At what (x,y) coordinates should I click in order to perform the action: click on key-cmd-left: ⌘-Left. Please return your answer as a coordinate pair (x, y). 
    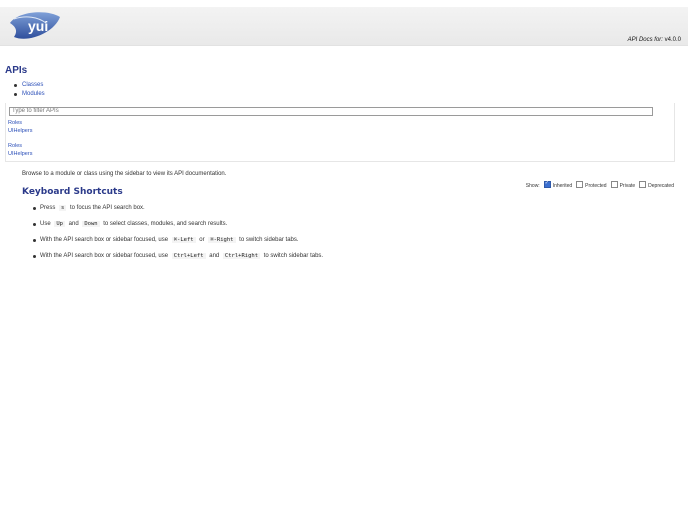
    Looking at the image, I should click on (183, 240).